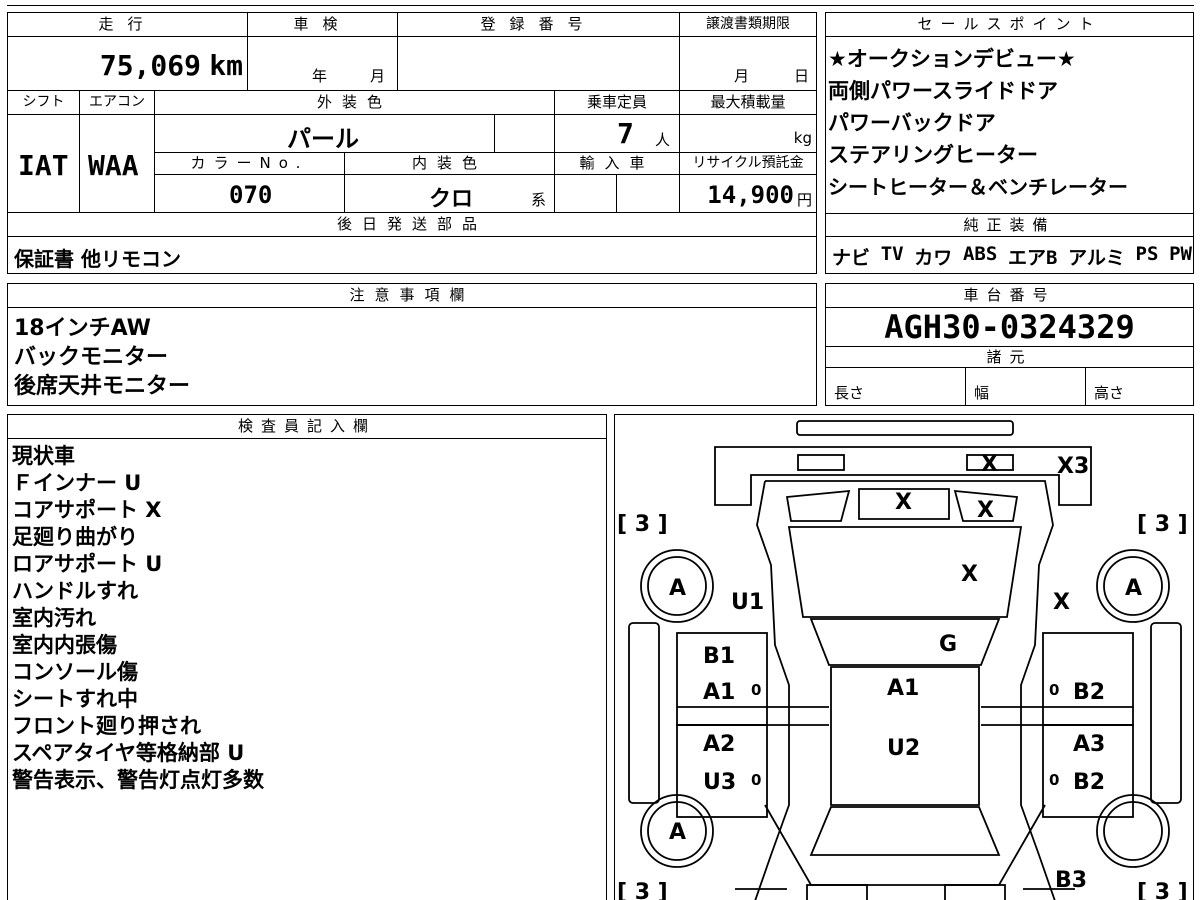 This screenshot has width=1200, height=900. I want to click on ac-cell: WAA, so click(117, 164).